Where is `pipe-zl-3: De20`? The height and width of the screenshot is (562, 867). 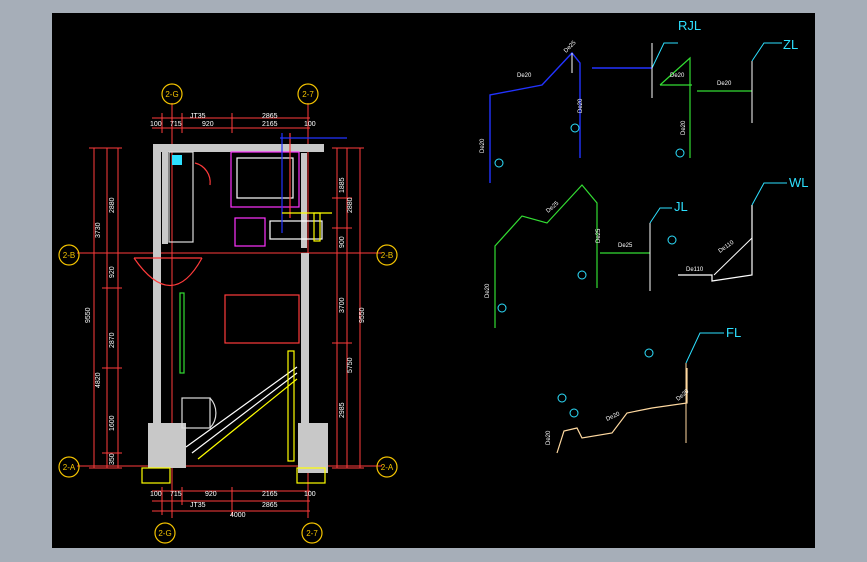 pipe-zl-3: De20 is located at coordinates (684, 127).